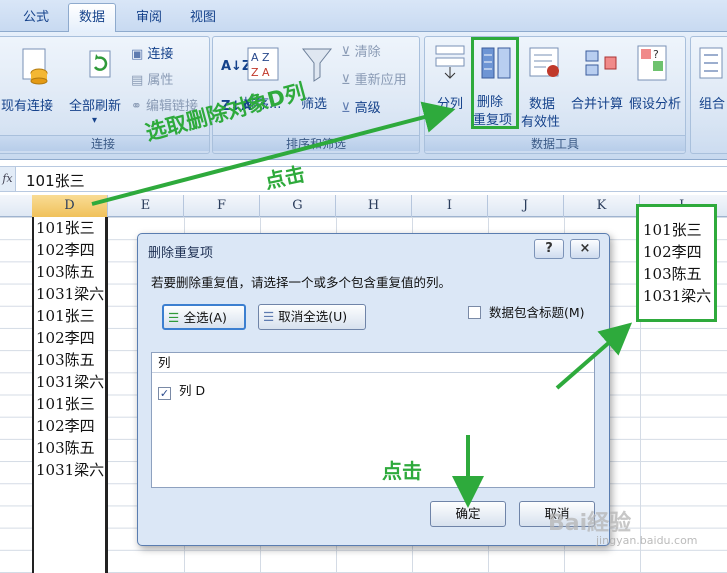 The width and height of the screenshot is (727, 573). What do you see at coordinates (647, 540) in the screenshot?
I see `watermark-url: jingyan.baidu.com` at bounding box center [647, 540].